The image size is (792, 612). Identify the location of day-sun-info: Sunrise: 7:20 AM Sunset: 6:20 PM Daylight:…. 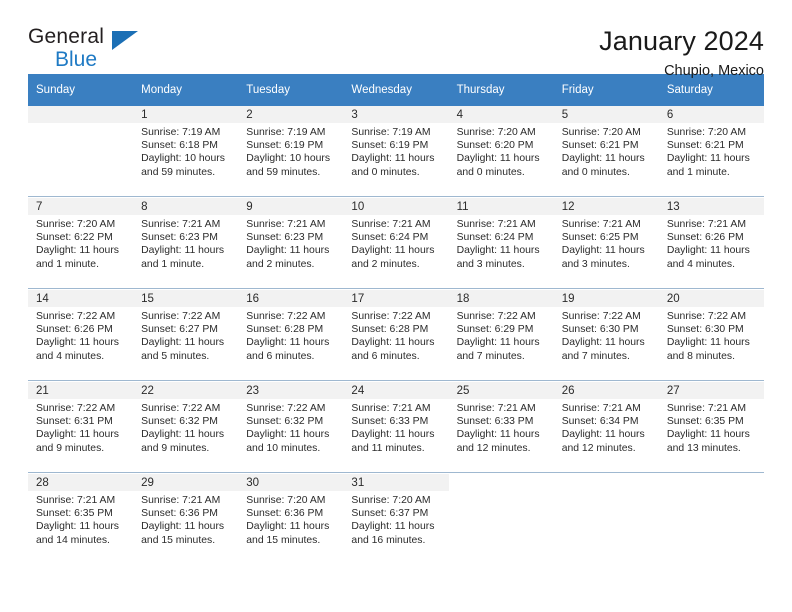
(501, 151).